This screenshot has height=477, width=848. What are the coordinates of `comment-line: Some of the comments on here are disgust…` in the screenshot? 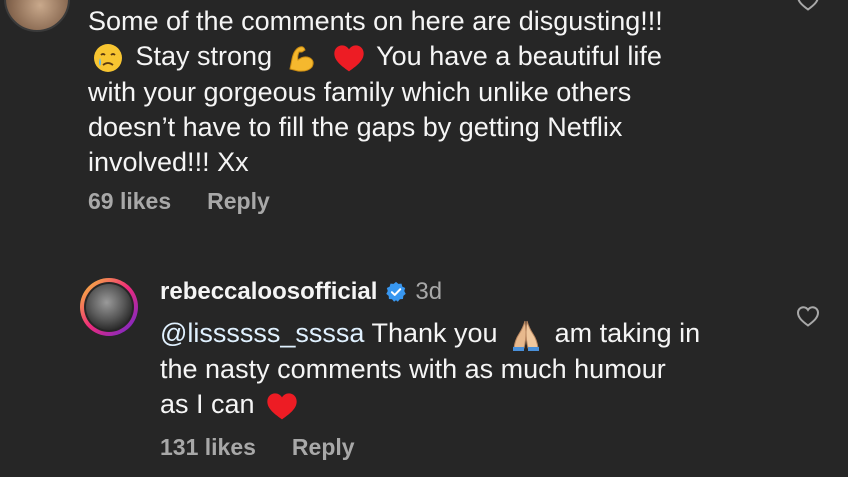 It's located at (375, 21).